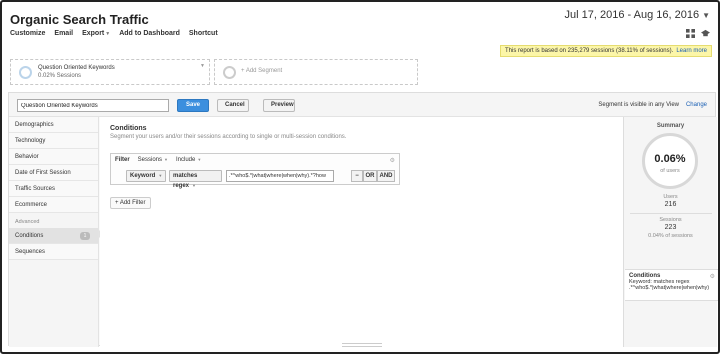 The width and height of the screenshot is (720, 354). I want to click on include-dropdown: Include ▼, so click(188, 160).